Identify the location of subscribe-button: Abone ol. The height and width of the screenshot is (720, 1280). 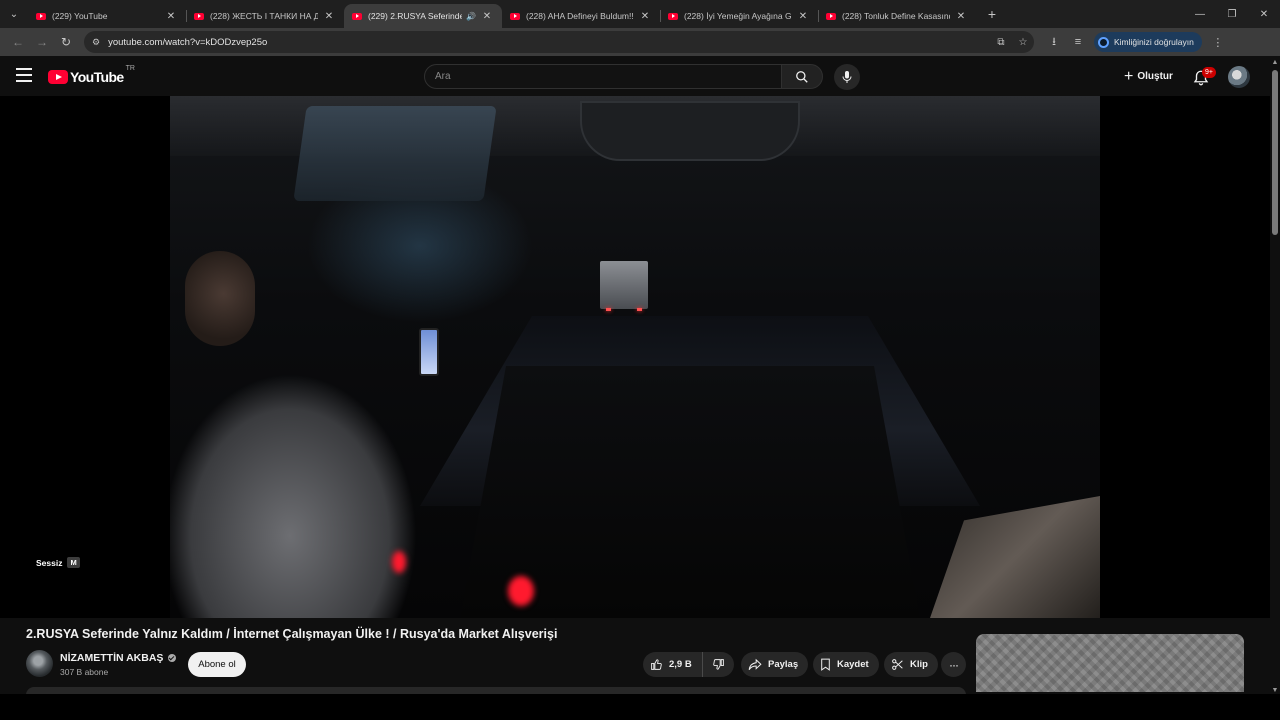
(217, 664).